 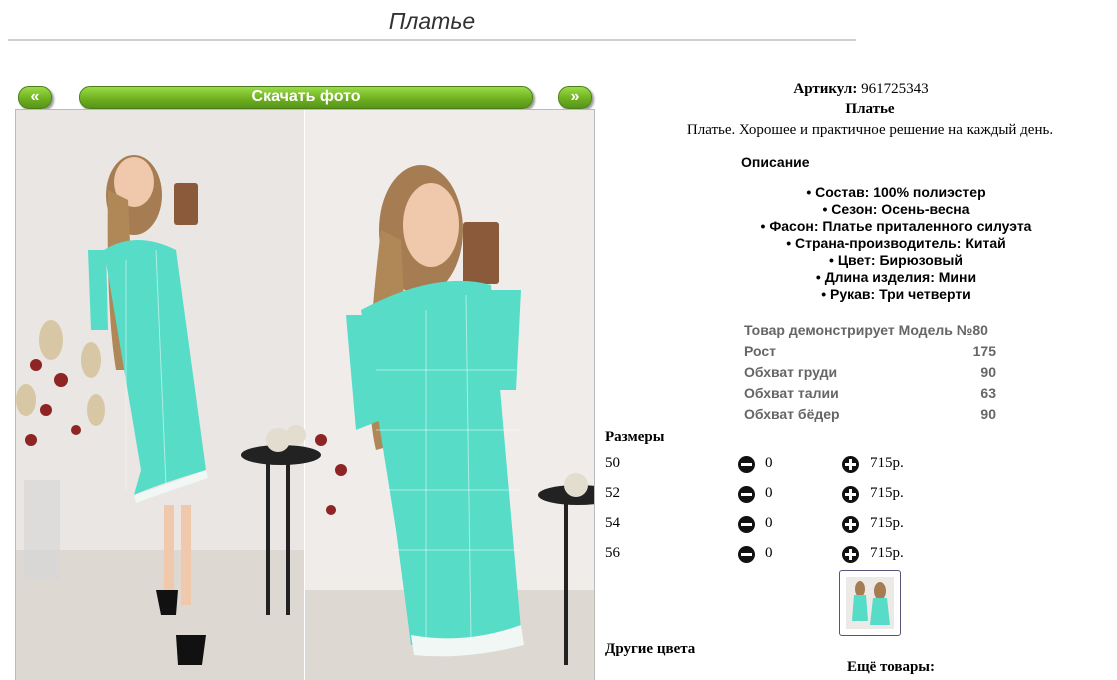 I want to click on model-row-label: Обхват талии, so click(x=791, y=393).